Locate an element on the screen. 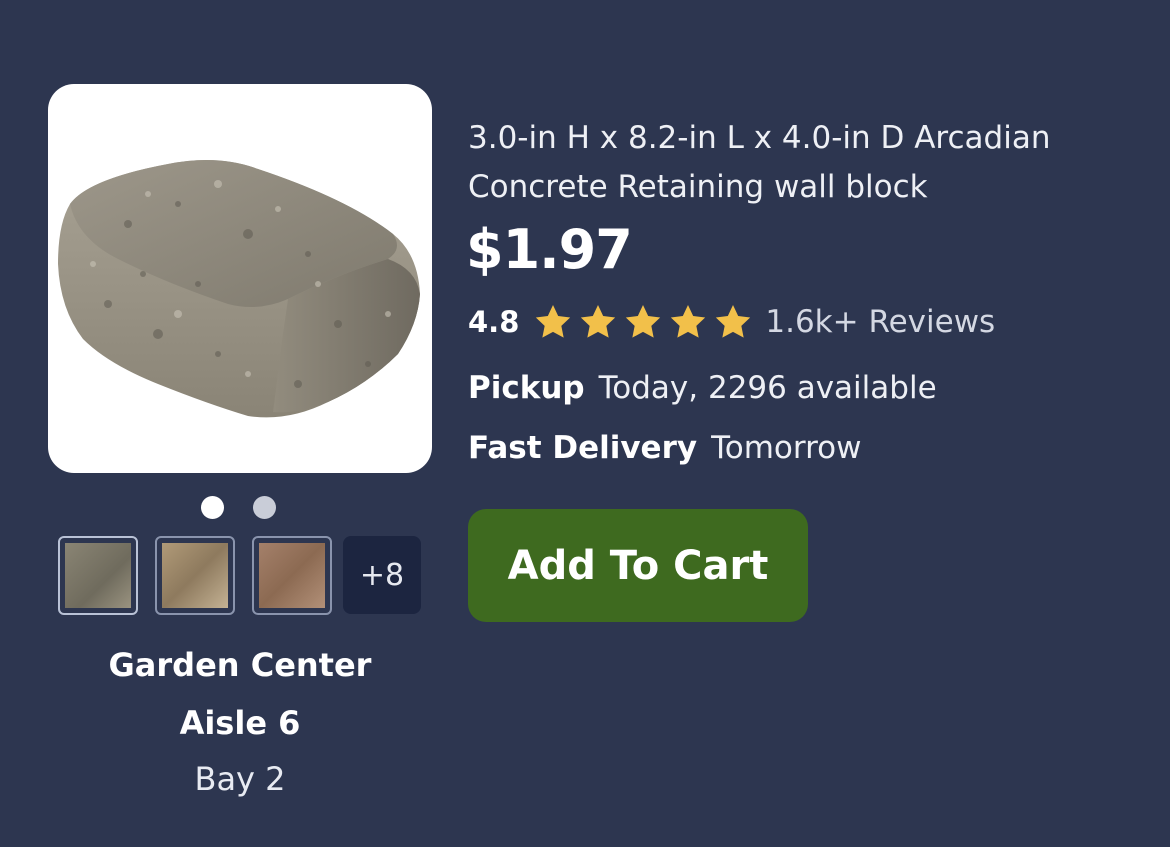 Image resolution: width=1170 pixels, height=847 pixels. delivery-value: Tomorrow is located at coordinates (786, 448).